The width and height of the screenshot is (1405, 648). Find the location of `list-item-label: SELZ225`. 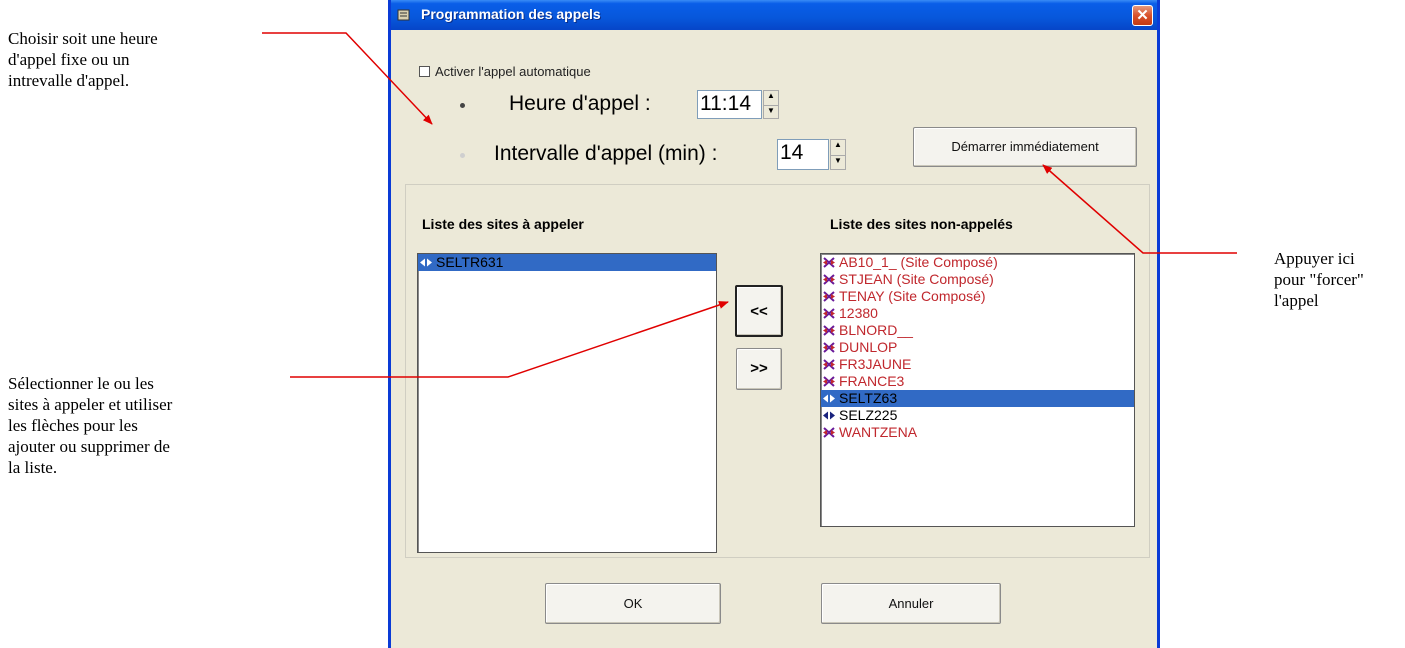

list-item-label: SELZ225 is located at coordinates (868, 415).